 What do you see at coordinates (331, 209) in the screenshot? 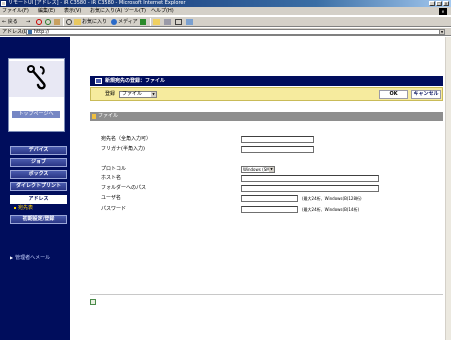
I see `password-hint: (最大24桁、Windows(B)14桁)` at bounding box center [331, 209].